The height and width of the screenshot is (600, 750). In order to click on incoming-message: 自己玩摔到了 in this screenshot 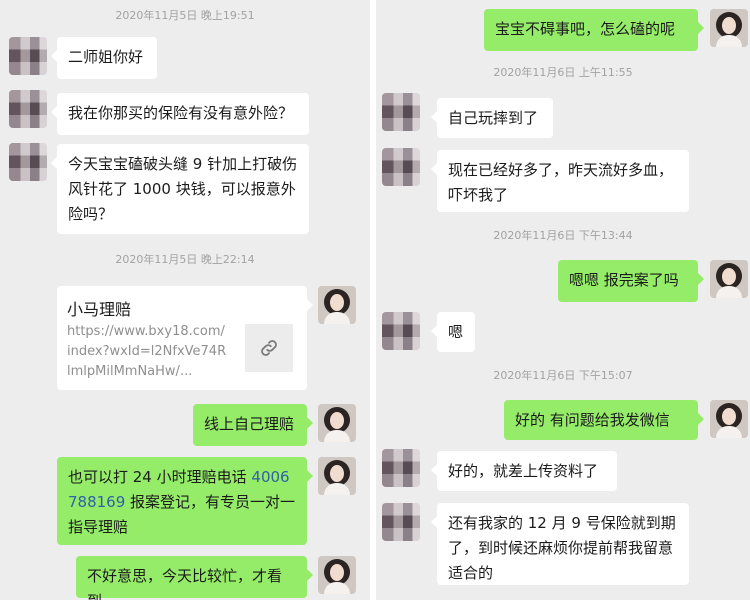, I will do `click(492, 118)`.